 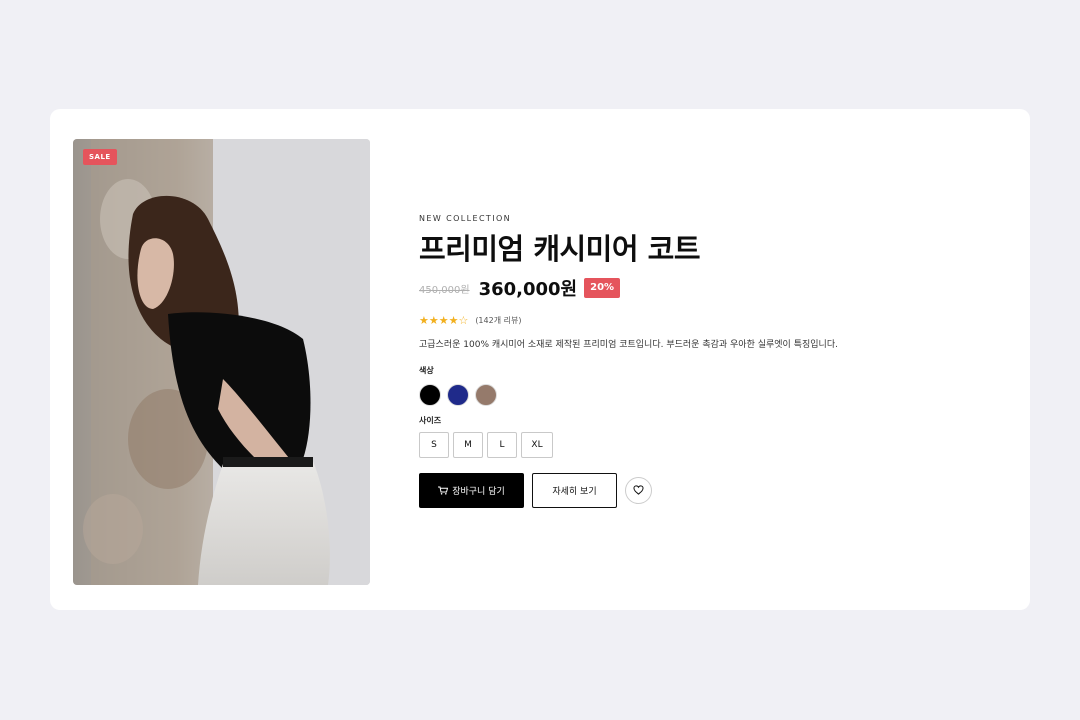 What do you see at coordinates (574, 490) in the screenshot?
I see `view-details-button: 자세히 보기` at bounding box center [574, 490].